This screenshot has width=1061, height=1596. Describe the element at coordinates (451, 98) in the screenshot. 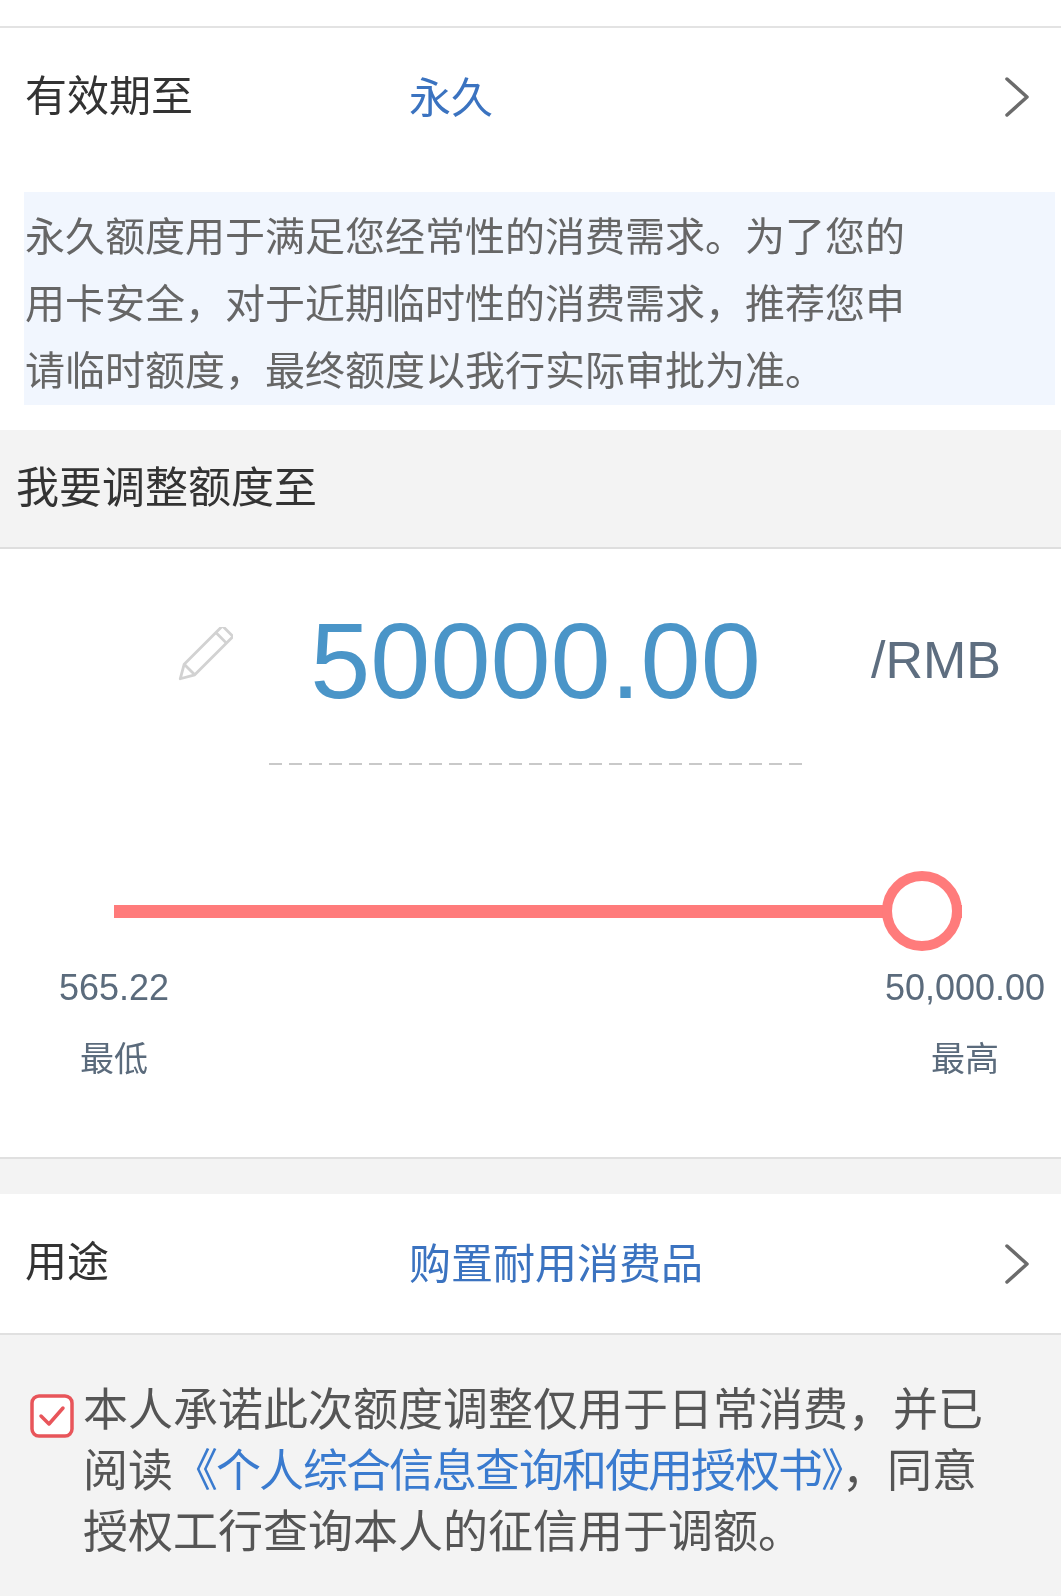

I see `row-value: 永久` at that location.